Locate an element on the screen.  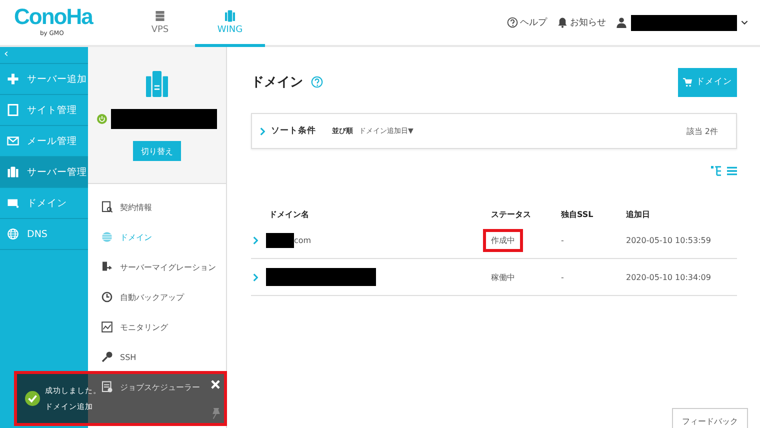
add-domain-button: ドメイン is located at coordinates (707, 82).